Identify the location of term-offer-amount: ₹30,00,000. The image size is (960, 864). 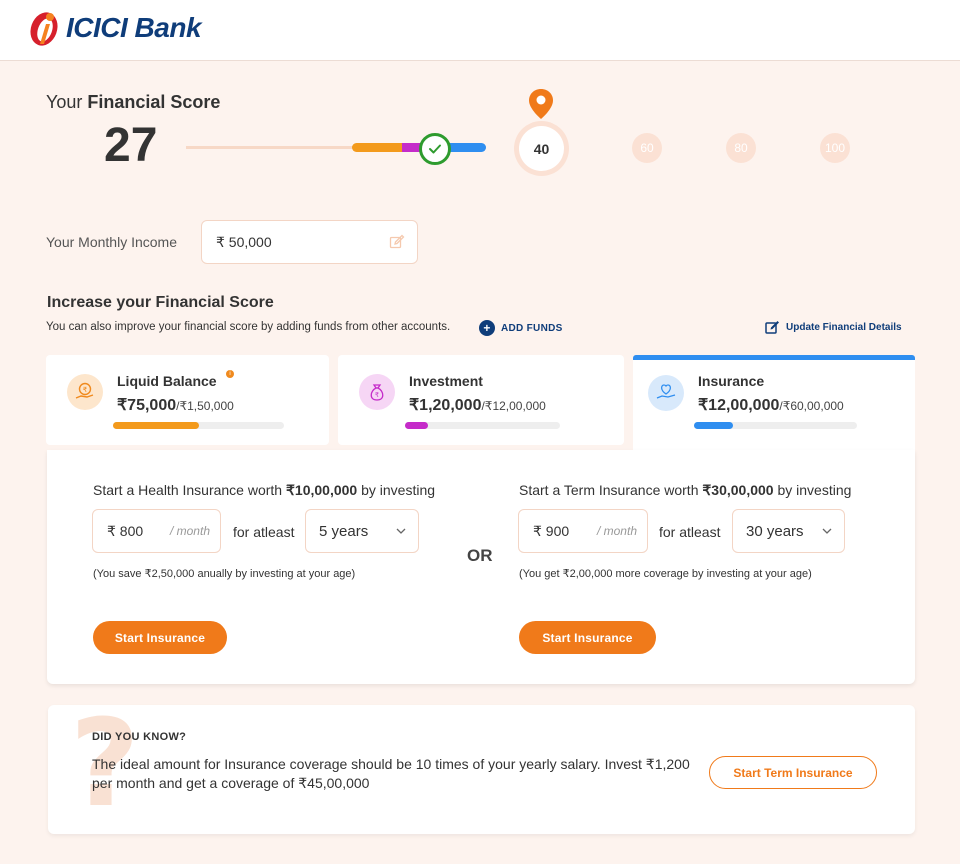
(738, 490).